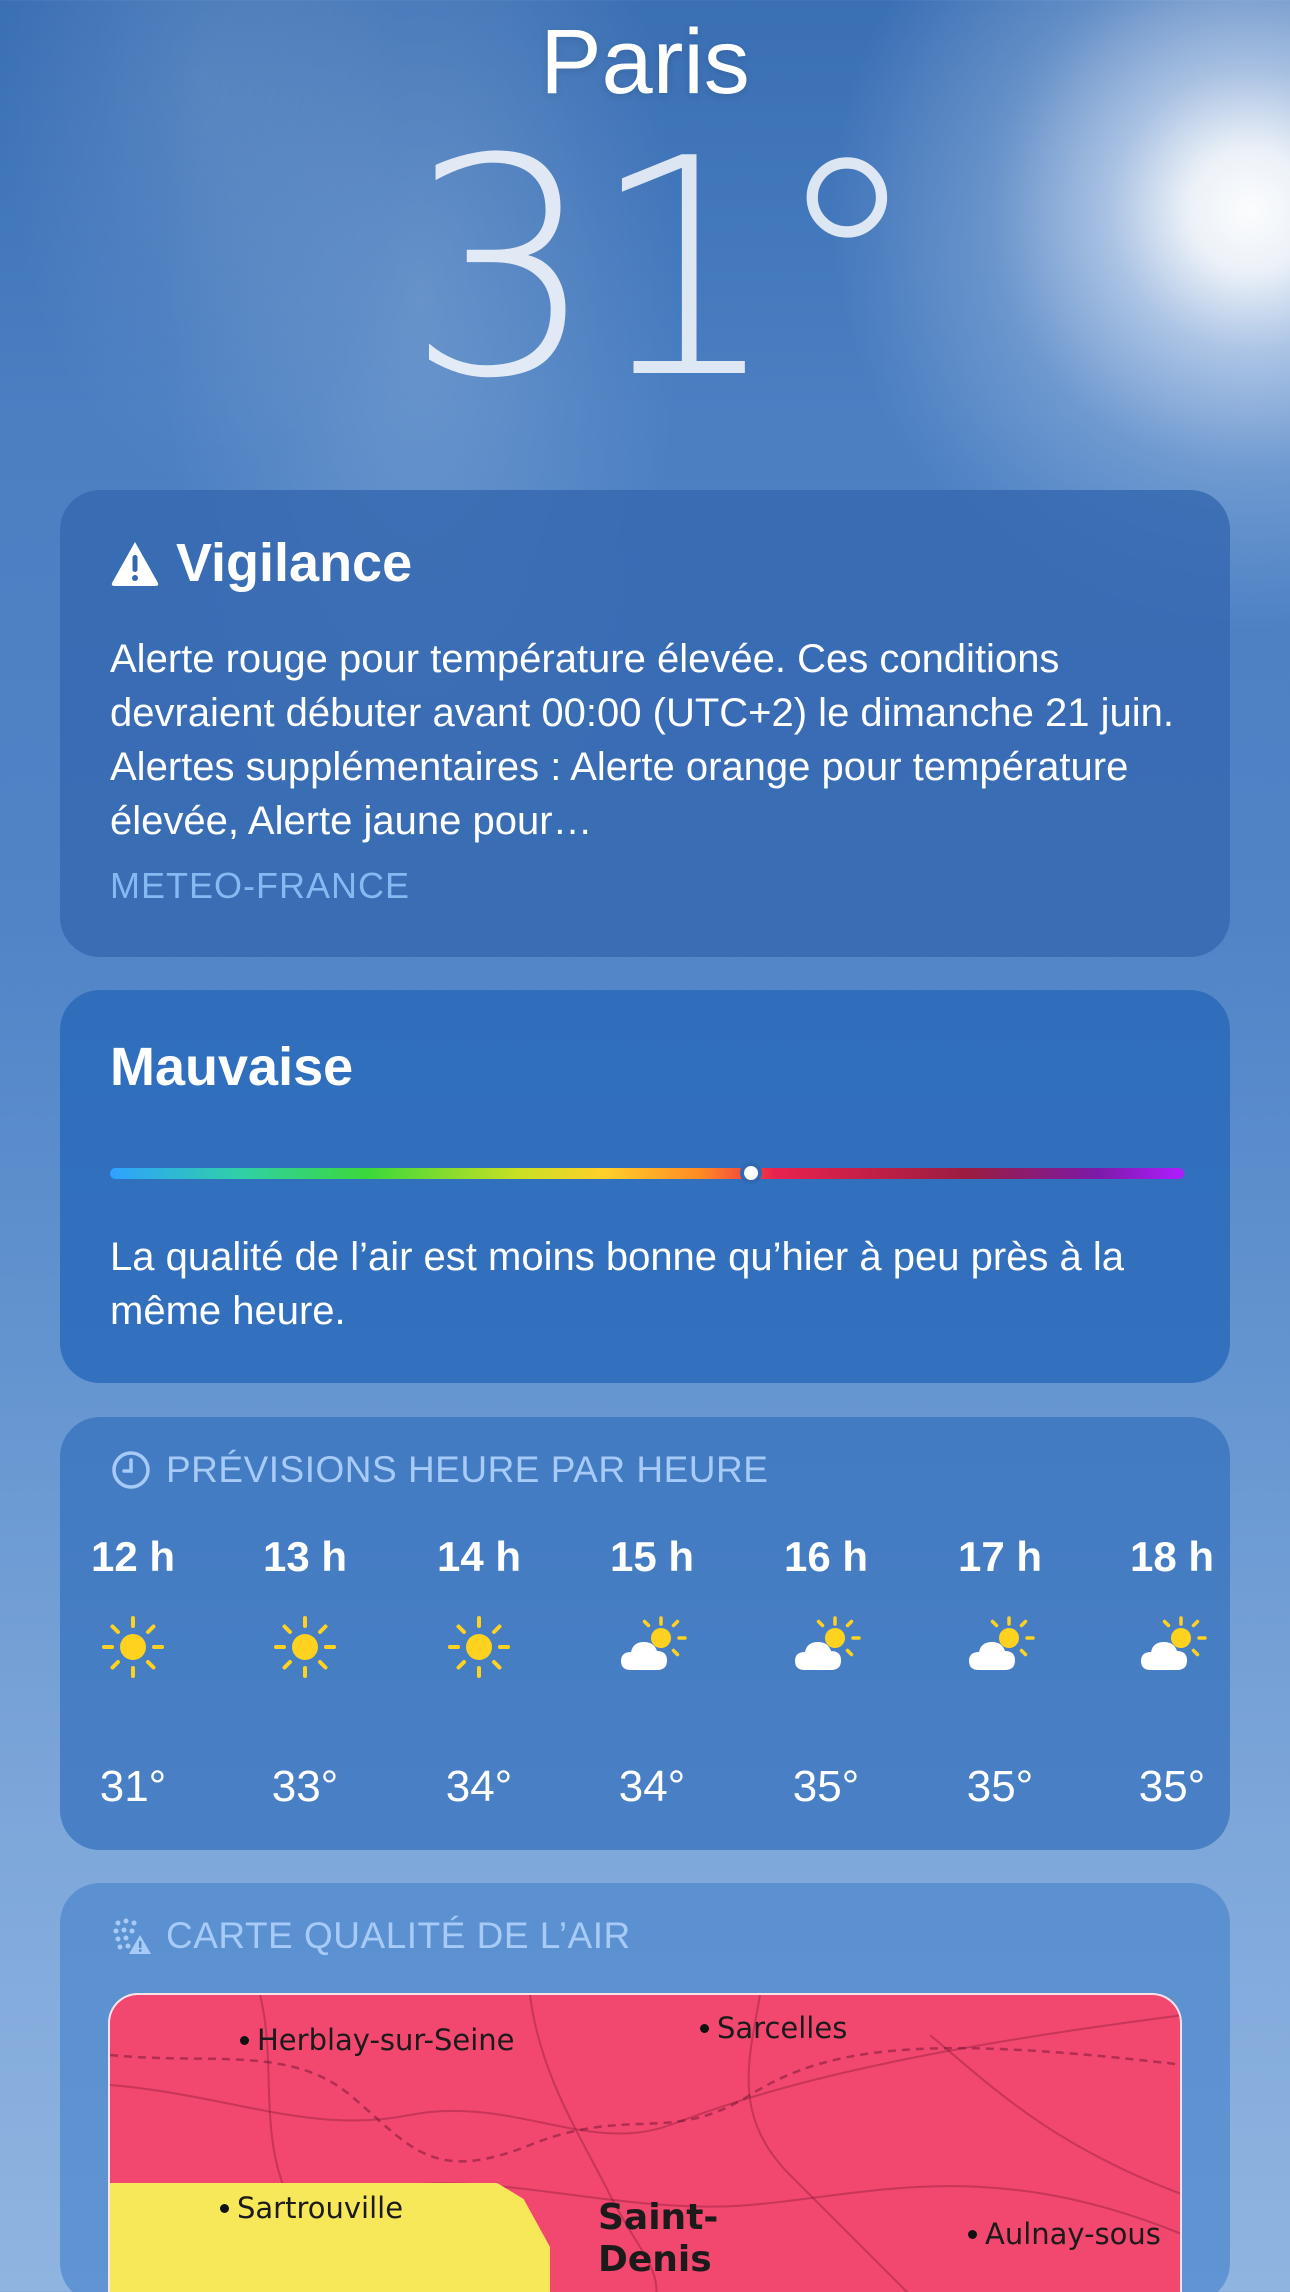 This screenshot has width=1290, height=2292. Describe the element at coordinates (1000, 1556) in the screenshot. I see `hour-label: 17 h` at that location.